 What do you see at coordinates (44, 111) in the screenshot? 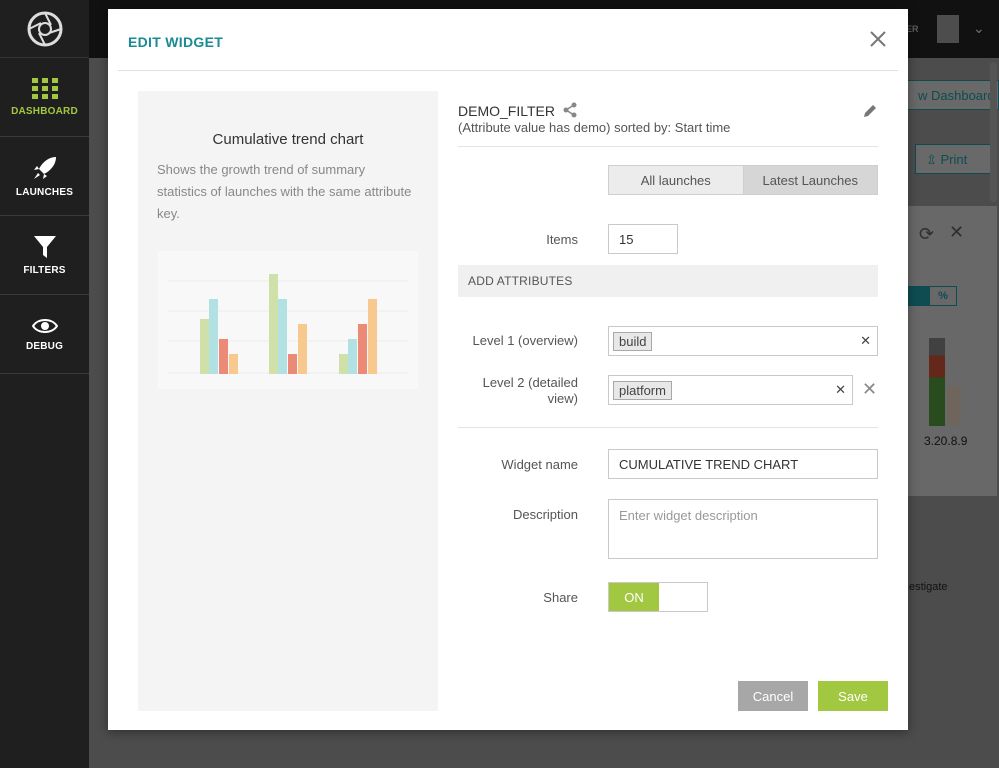
I see `sidebar-item-label: DASHBOARD` at bounding box center [44, 111].